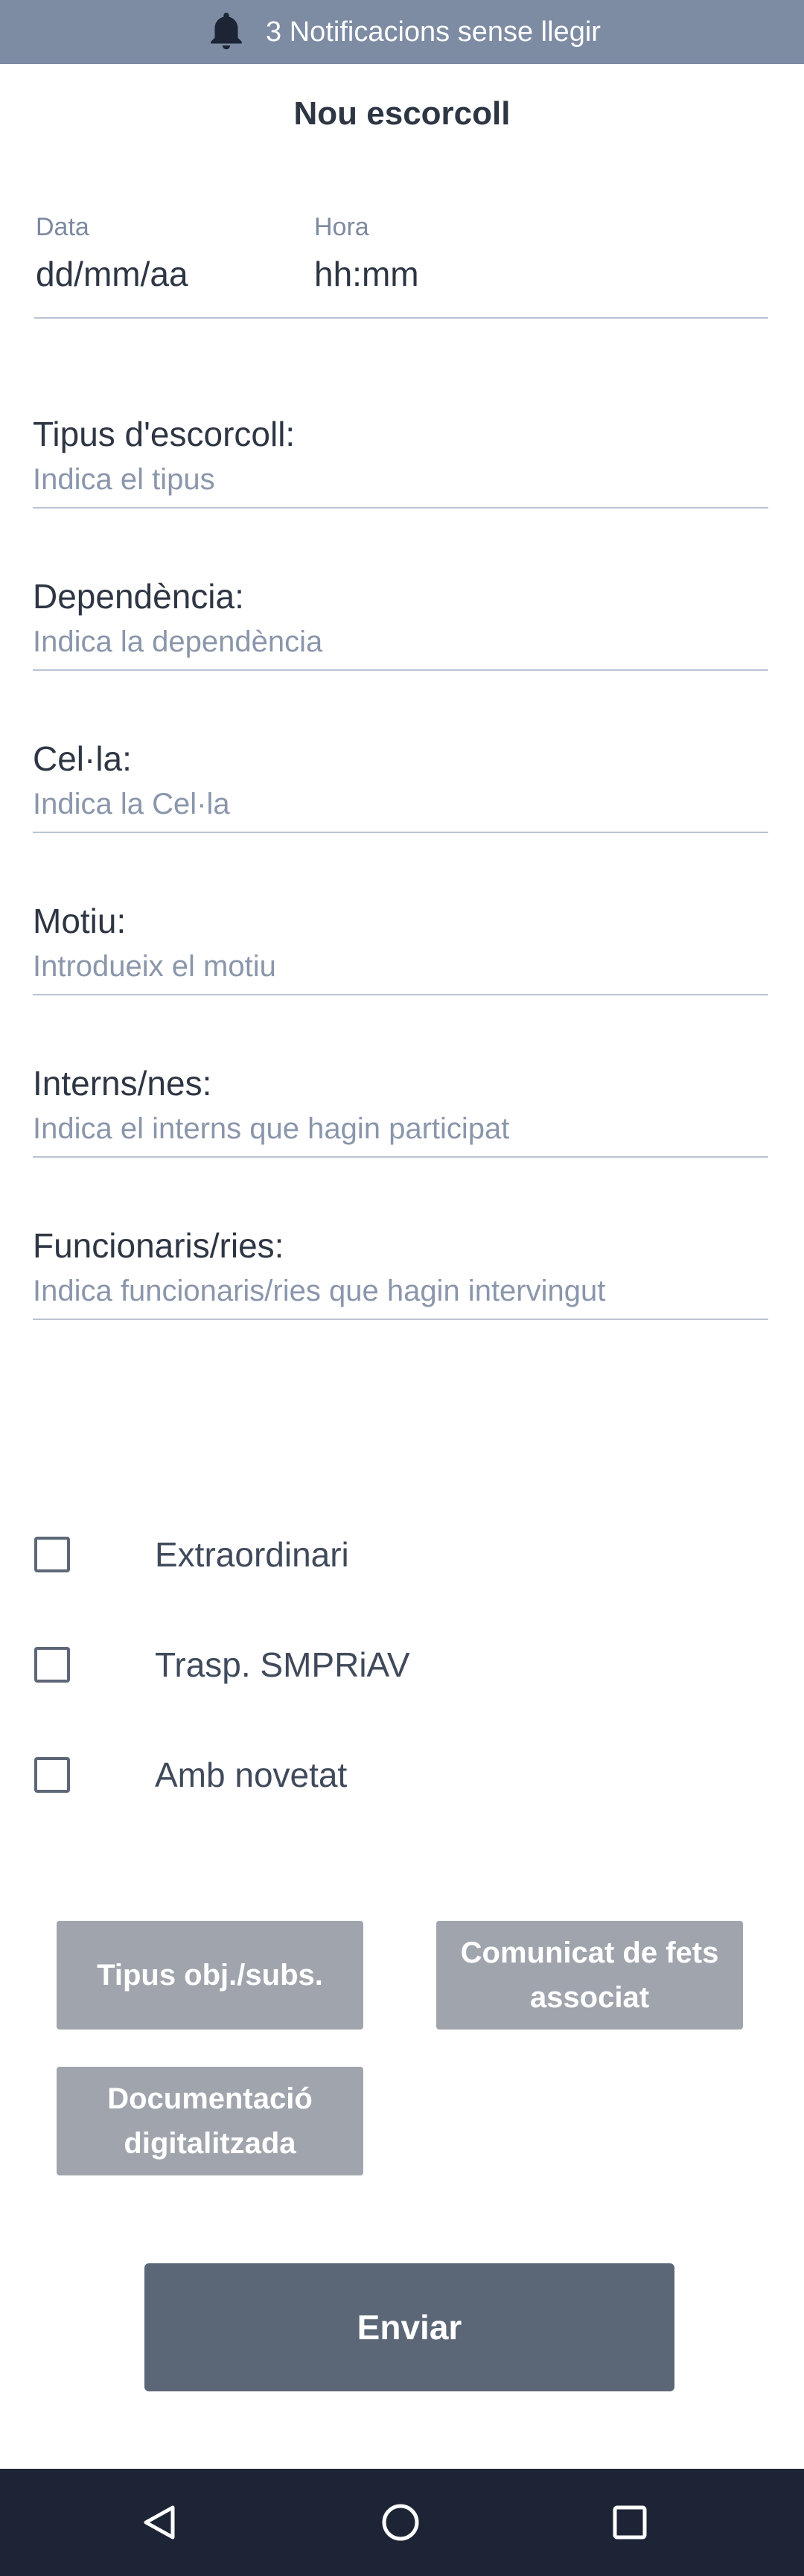 The width and height of the screenshot is (804, 2576). Describe the element at coordinates (367, 274) in the screenshot. I see `time-value: hh:mm` at that location.